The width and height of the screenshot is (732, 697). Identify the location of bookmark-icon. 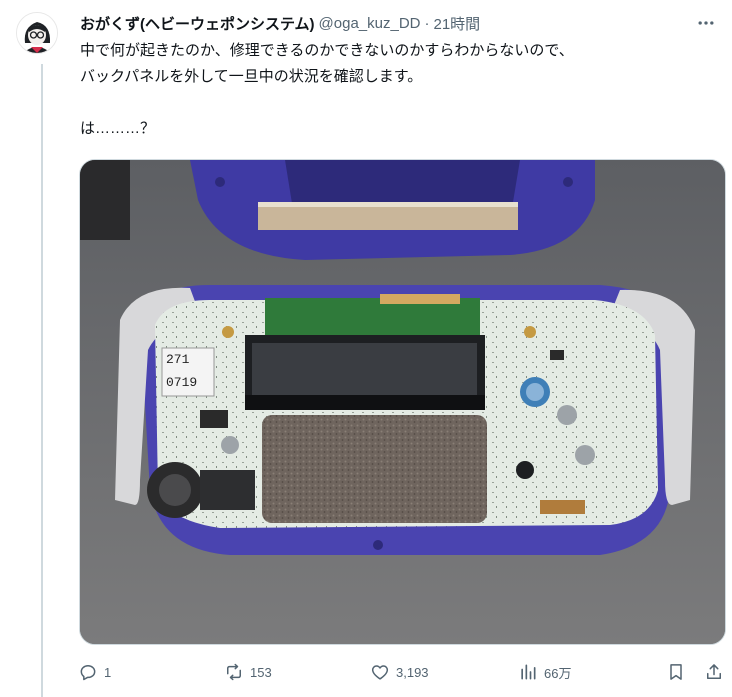
(676, 672).